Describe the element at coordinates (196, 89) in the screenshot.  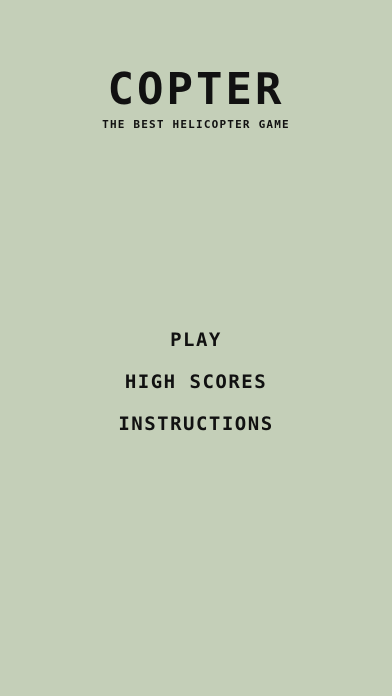
I see `game-title: COPTER` at that location.